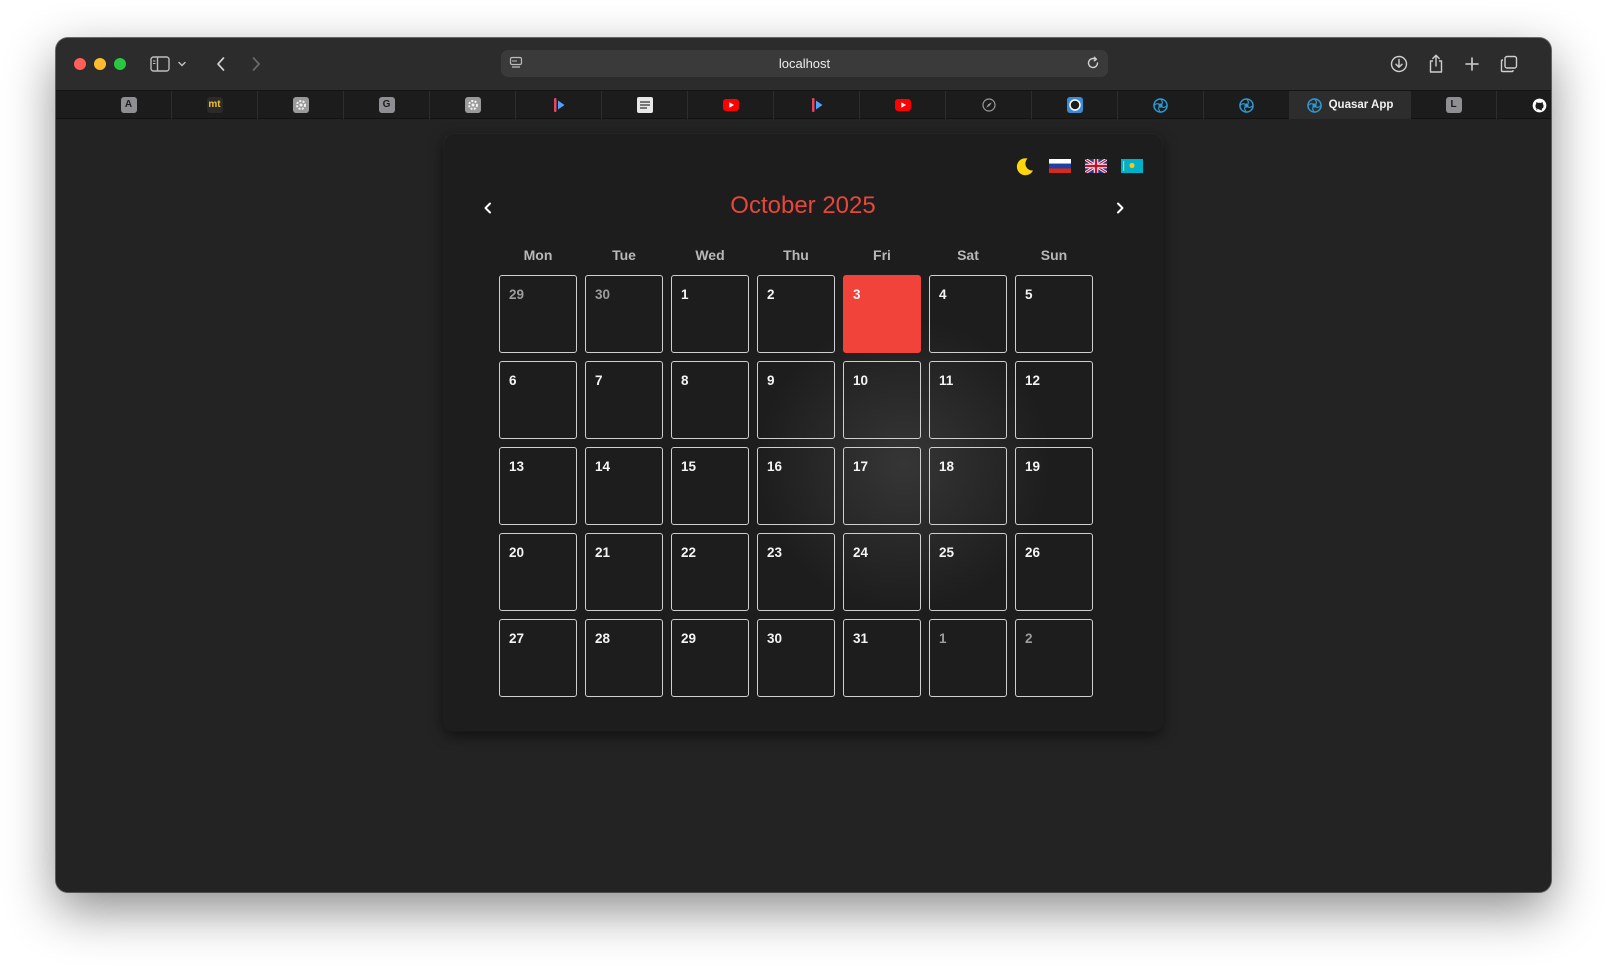 The height and width of the screenshot is (966, 1608). What do you see at coordinates (182, 64) in the screenshot?
I see `chevron-down-icon` at bounding box center [182, 64].